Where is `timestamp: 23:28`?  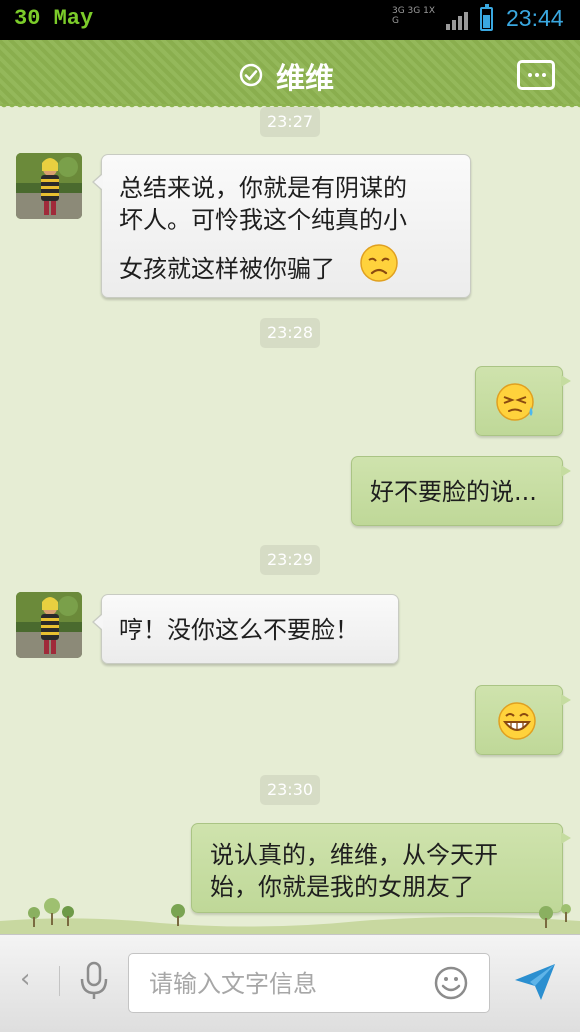
timestamp: 23:28 is located at coordinates (290, 333).